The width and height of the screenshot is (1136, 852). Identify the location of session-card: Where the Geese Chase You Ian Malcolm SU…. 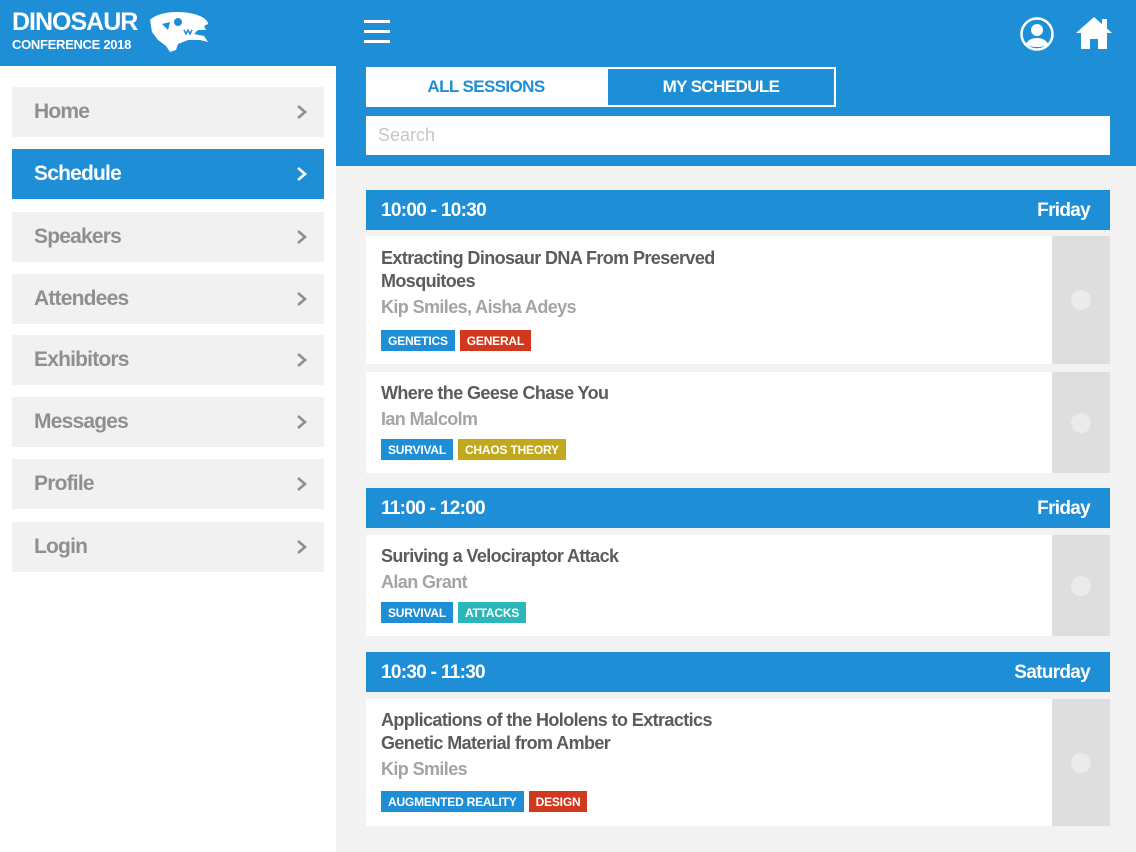
(738, 422).